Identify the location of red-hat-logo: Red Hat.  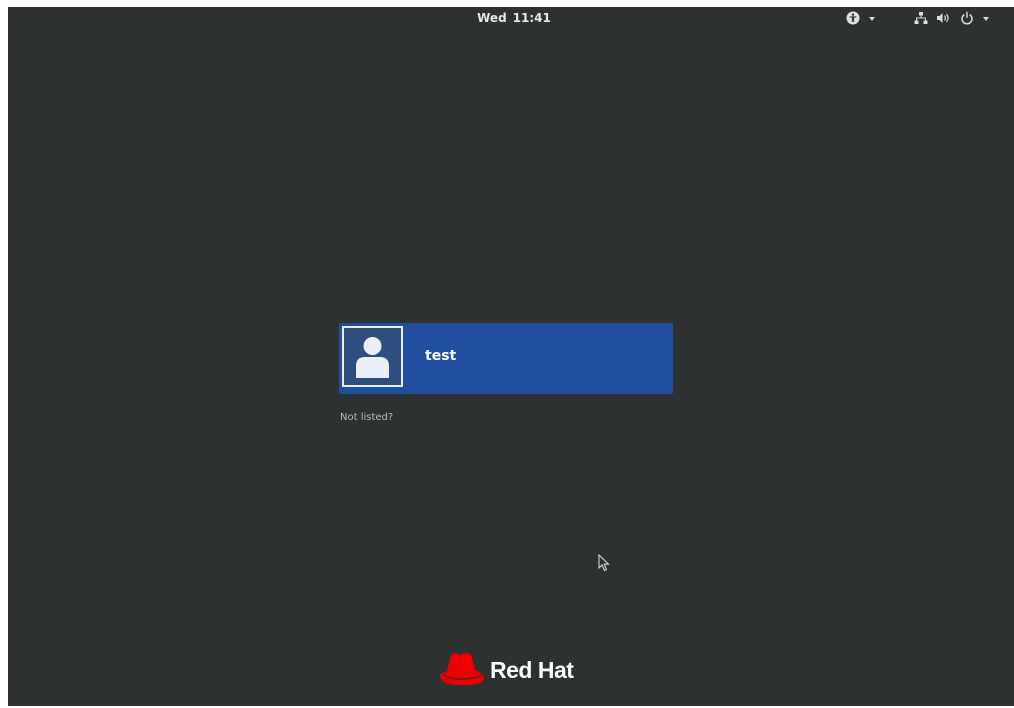
(506, 670).